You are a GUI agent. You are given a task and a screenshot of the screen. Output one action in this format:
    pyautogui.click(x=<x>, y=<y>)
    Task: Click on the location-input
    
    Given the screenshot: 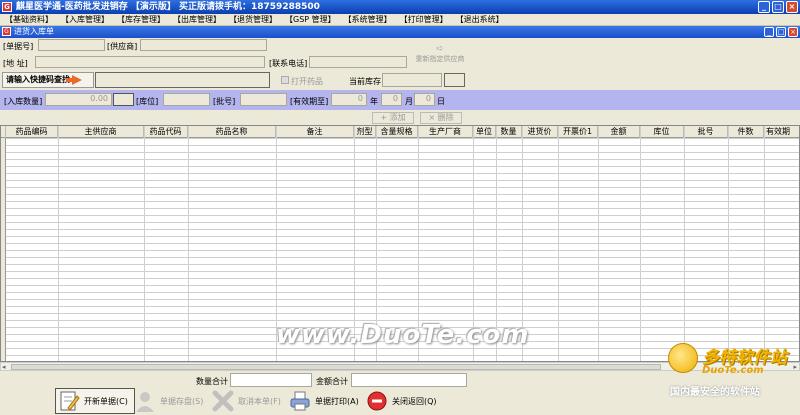 What is the action you would take?
    pyautogui.click(x=186, y=99)
    